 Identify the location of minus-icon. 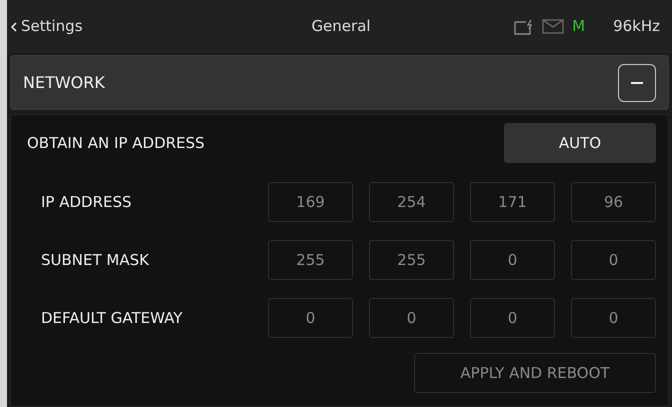
(637, 83).